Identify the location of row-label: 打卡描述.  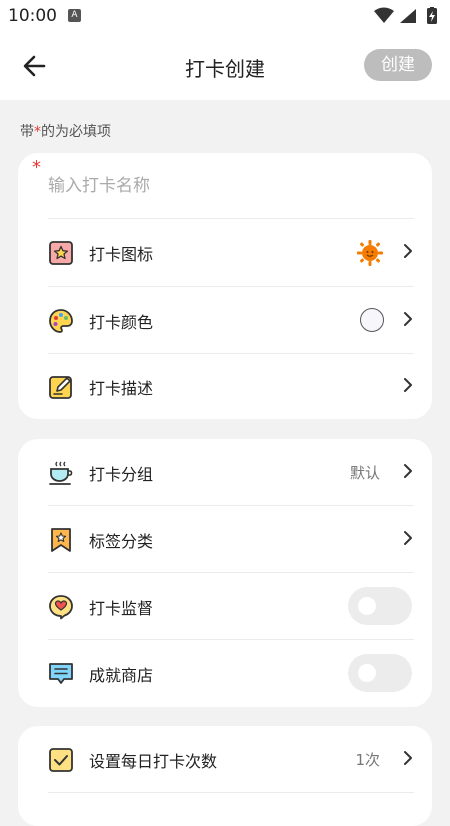
(121, 388).